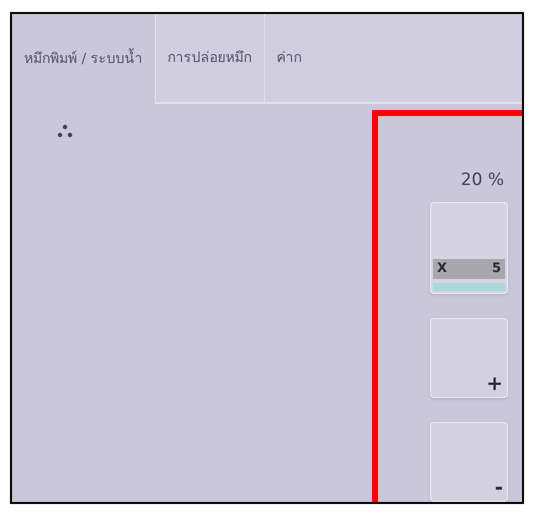 This screenshot has height=514, width=534. What do you see at coordinates (469, 286) in the screenshot?
I see `indicator-strip` at bounding box center [469, 286].